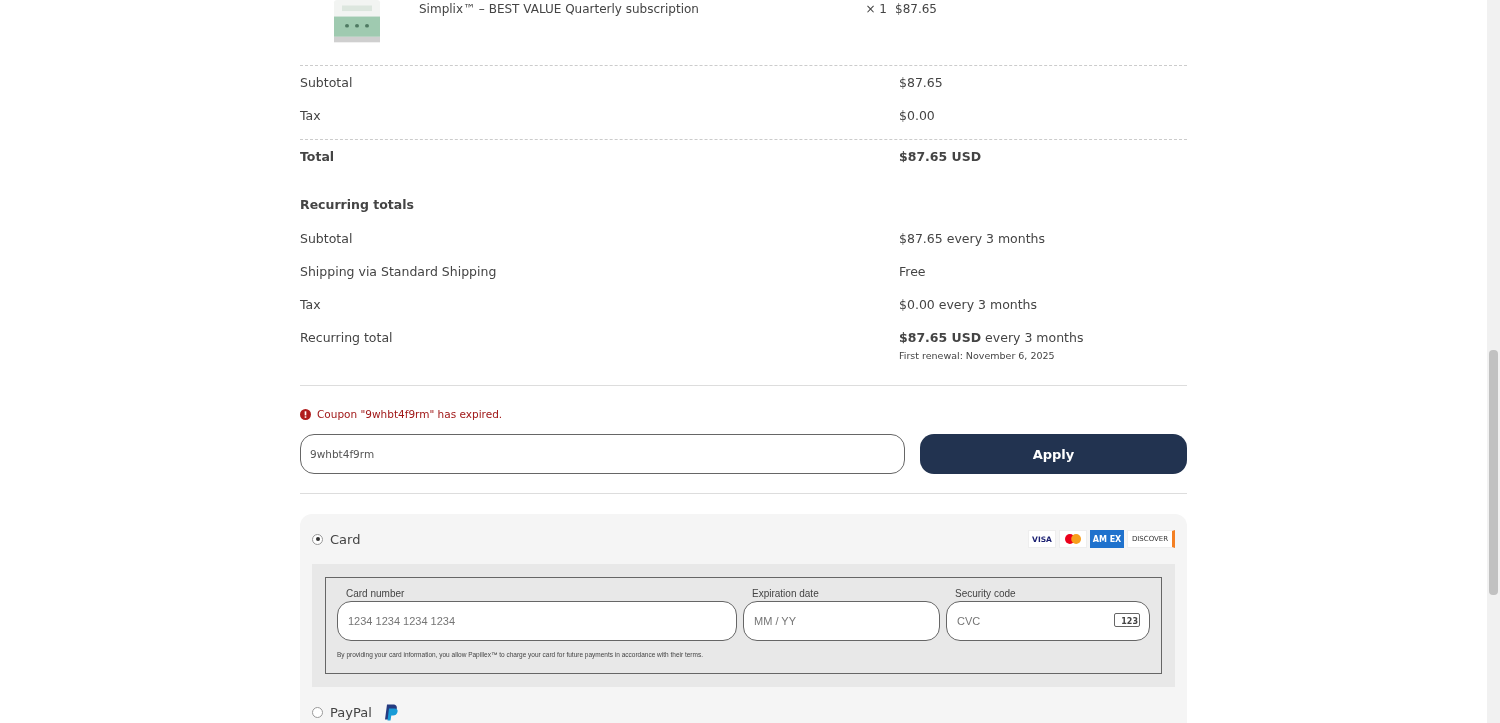 Image resolution: width=1500 pixels, height=723 pixels. What do you see at coordinates (345, 539) in the screenshot?
I see `payment-method-label: Card` at bounding box center [345, 539].